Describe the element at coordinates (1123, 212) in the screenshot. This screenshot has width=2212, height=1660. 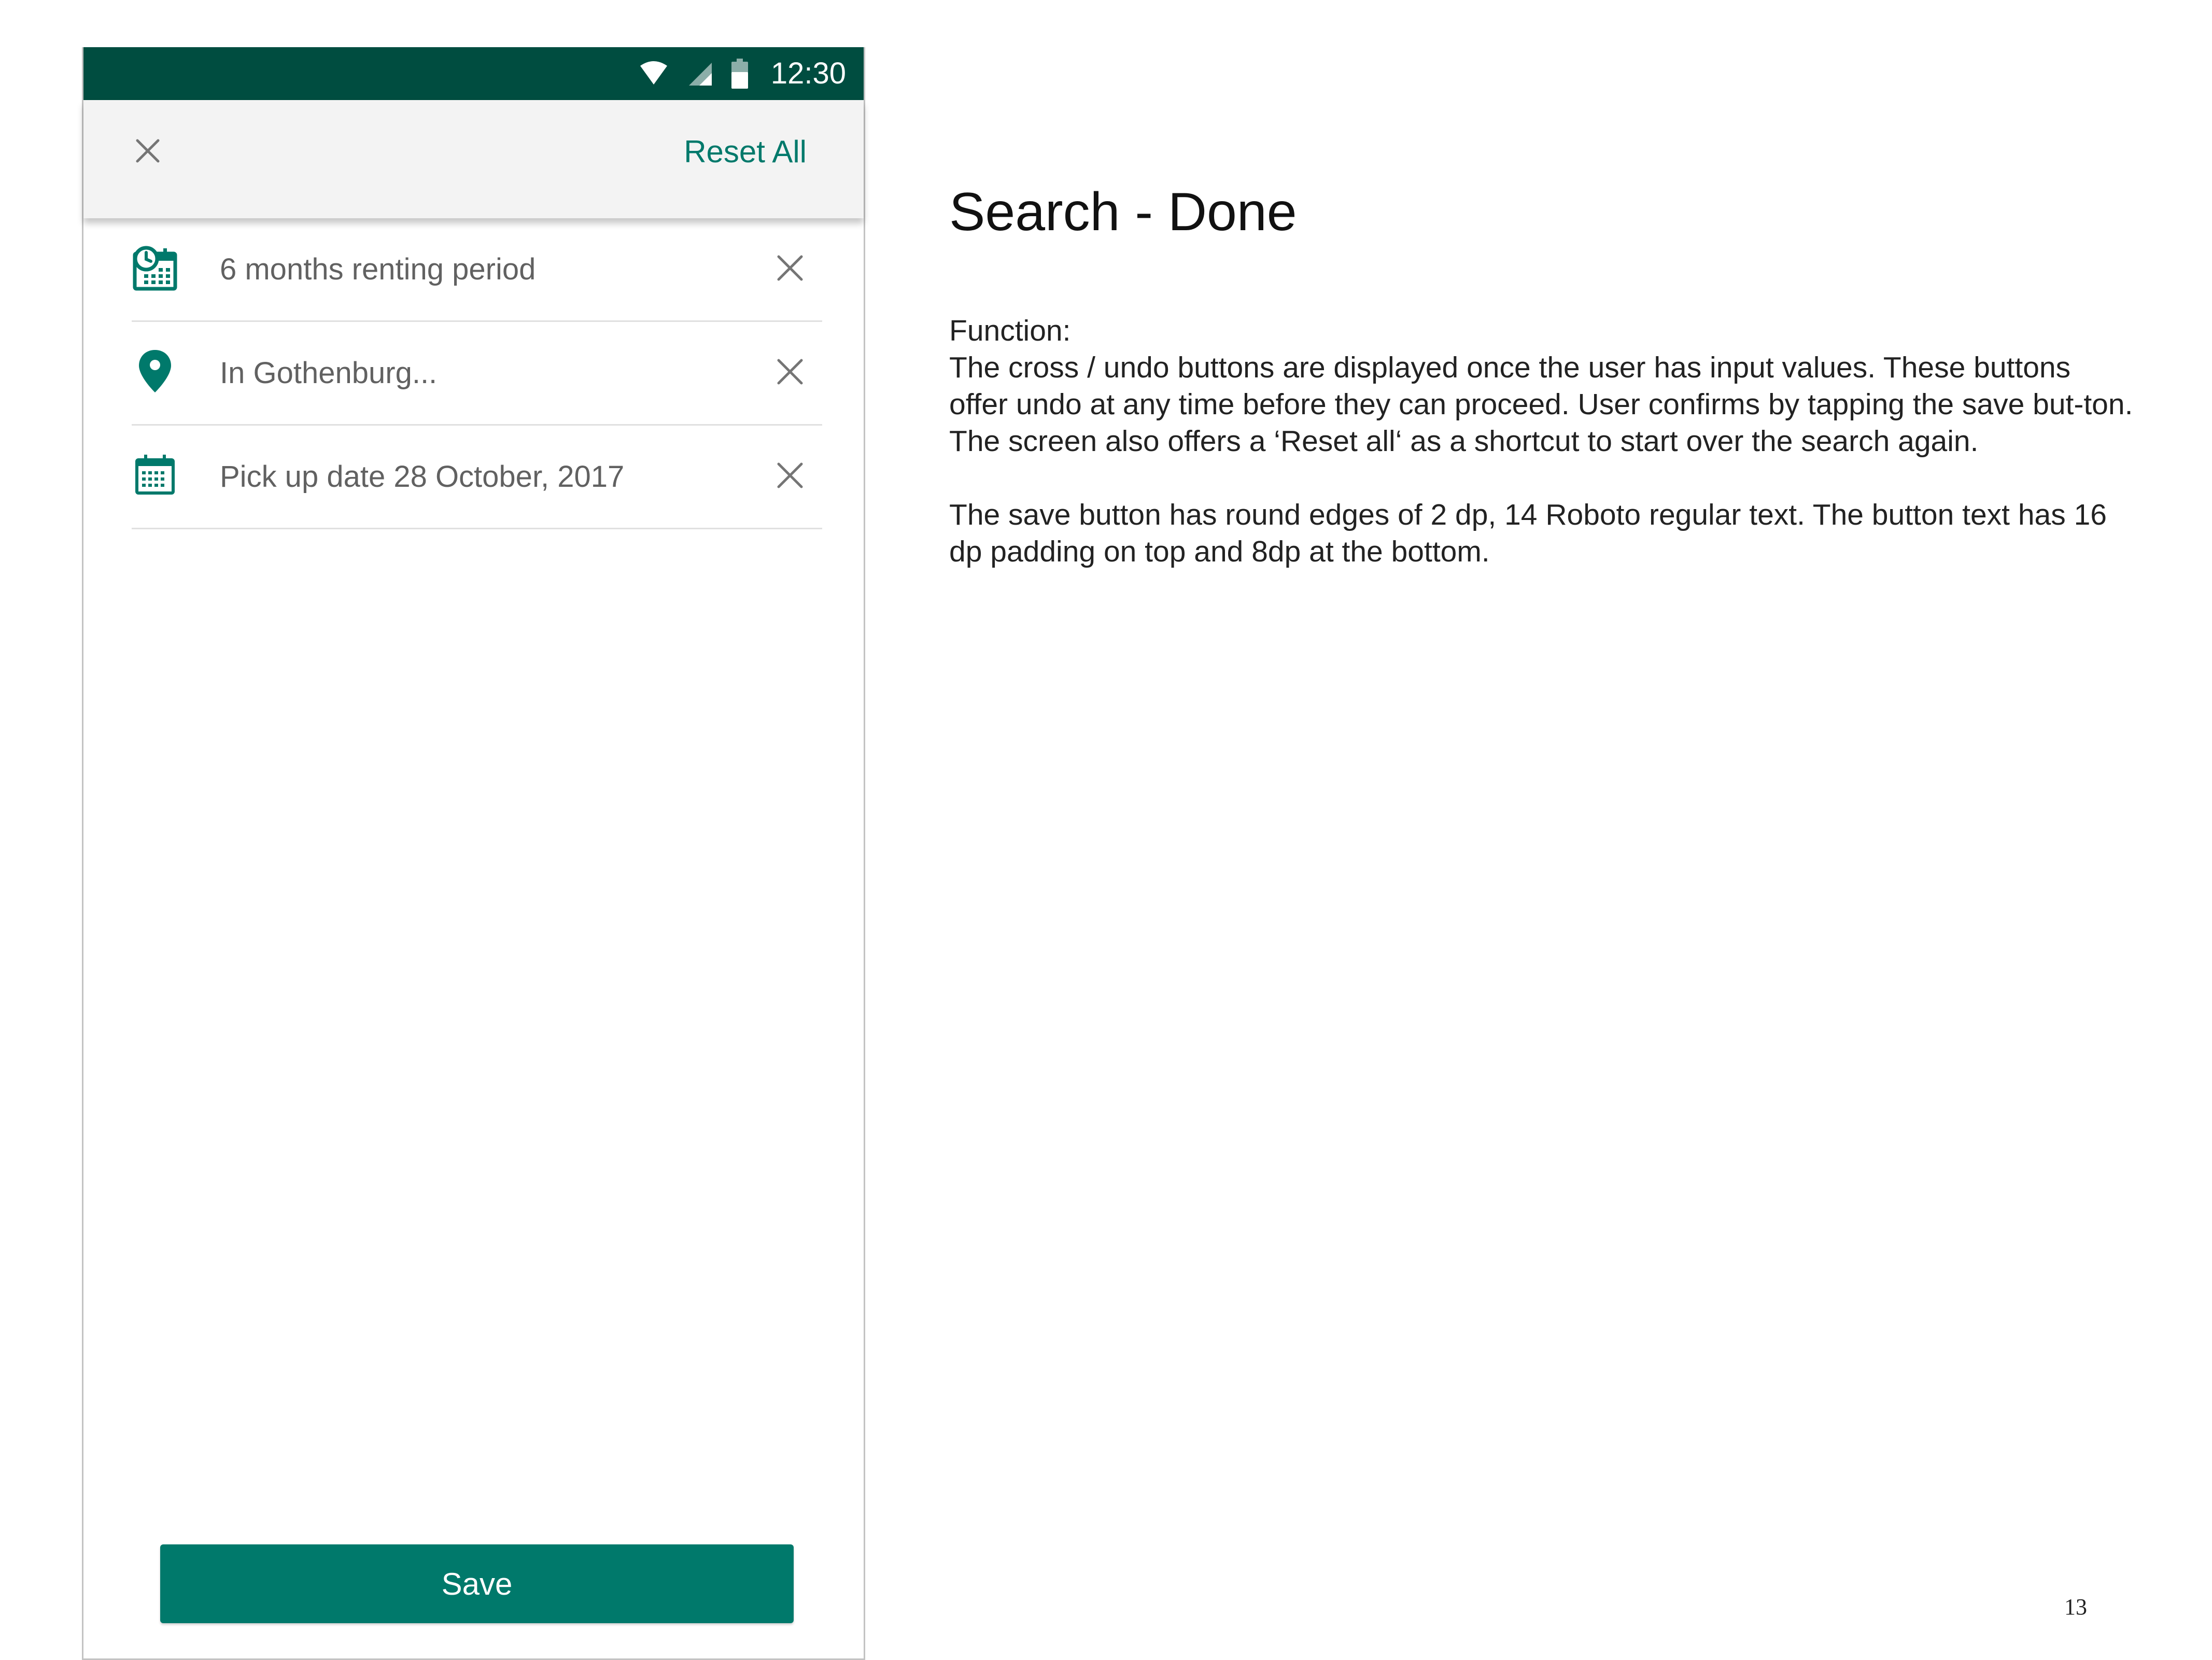
I see `page-title: Search - Done` at that location.